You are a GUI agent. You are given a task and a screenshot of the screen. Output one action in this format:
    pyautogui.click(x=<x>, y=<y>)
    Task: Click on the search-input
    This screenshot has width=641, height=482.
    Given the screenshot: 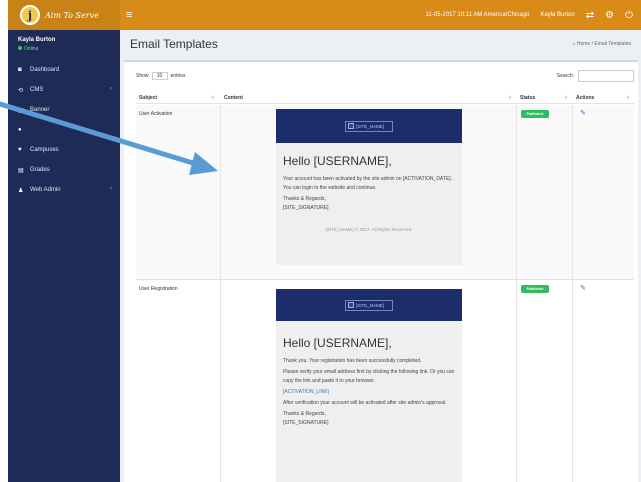 What is the action you would take?
    pyautogui.click(x=606, y=76)
    